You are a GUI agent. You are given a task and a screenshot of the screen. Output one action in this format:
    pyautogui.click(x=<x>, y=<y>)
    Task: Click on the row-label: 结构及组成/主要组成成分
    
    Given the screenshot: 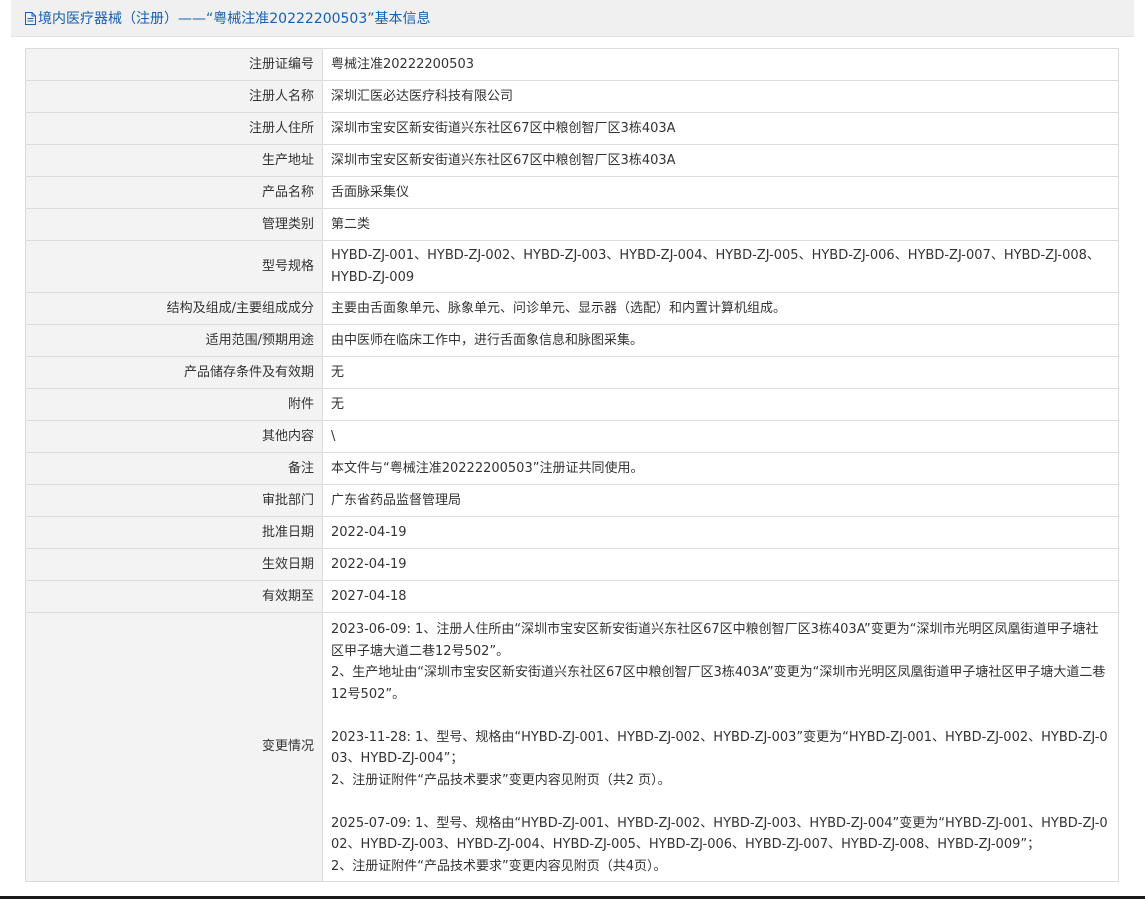 What is the action you would take?
    pyautogui.click(x=174, y=308)
    